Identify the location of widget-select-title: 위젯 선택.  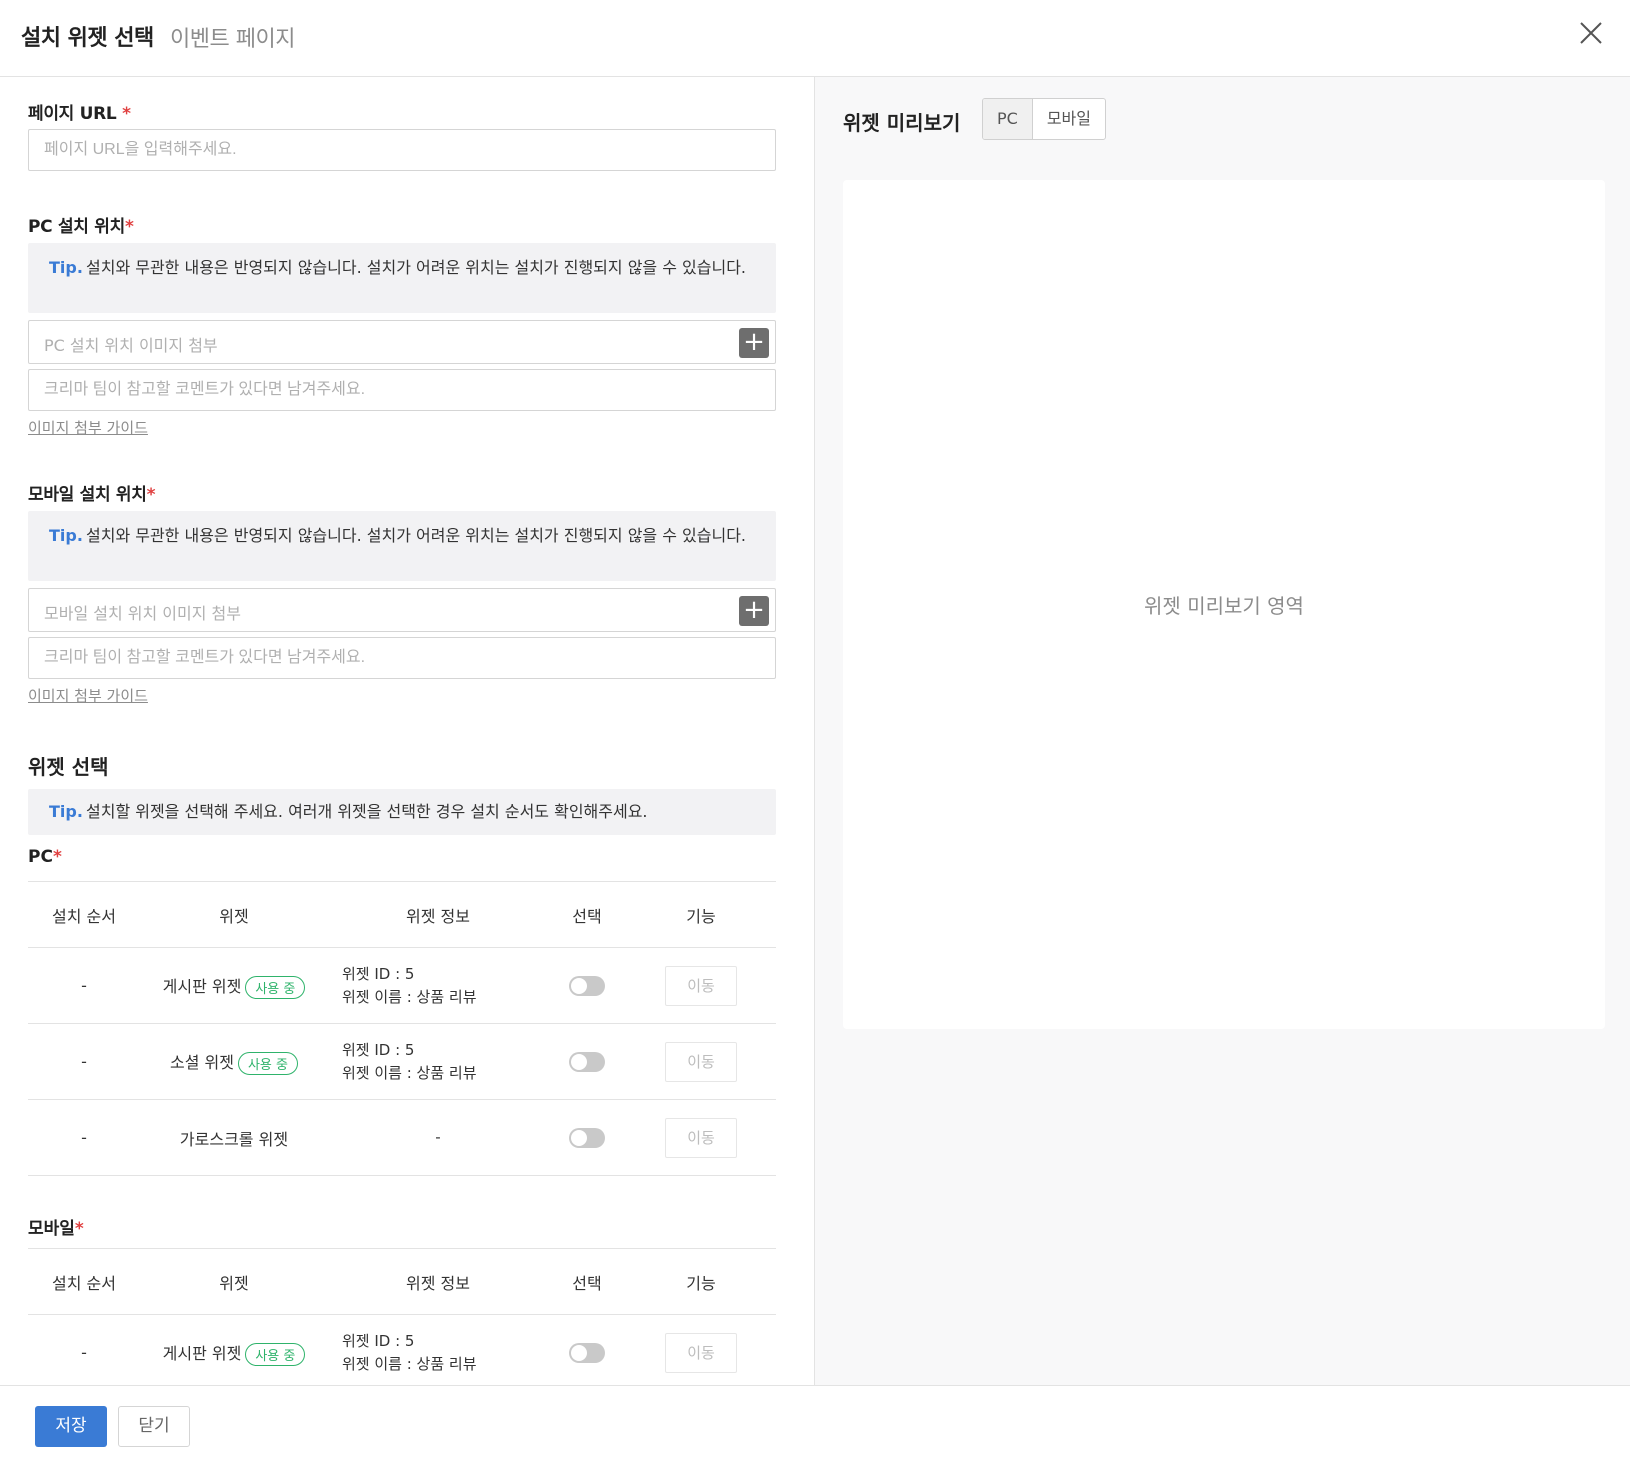
(68, 767).